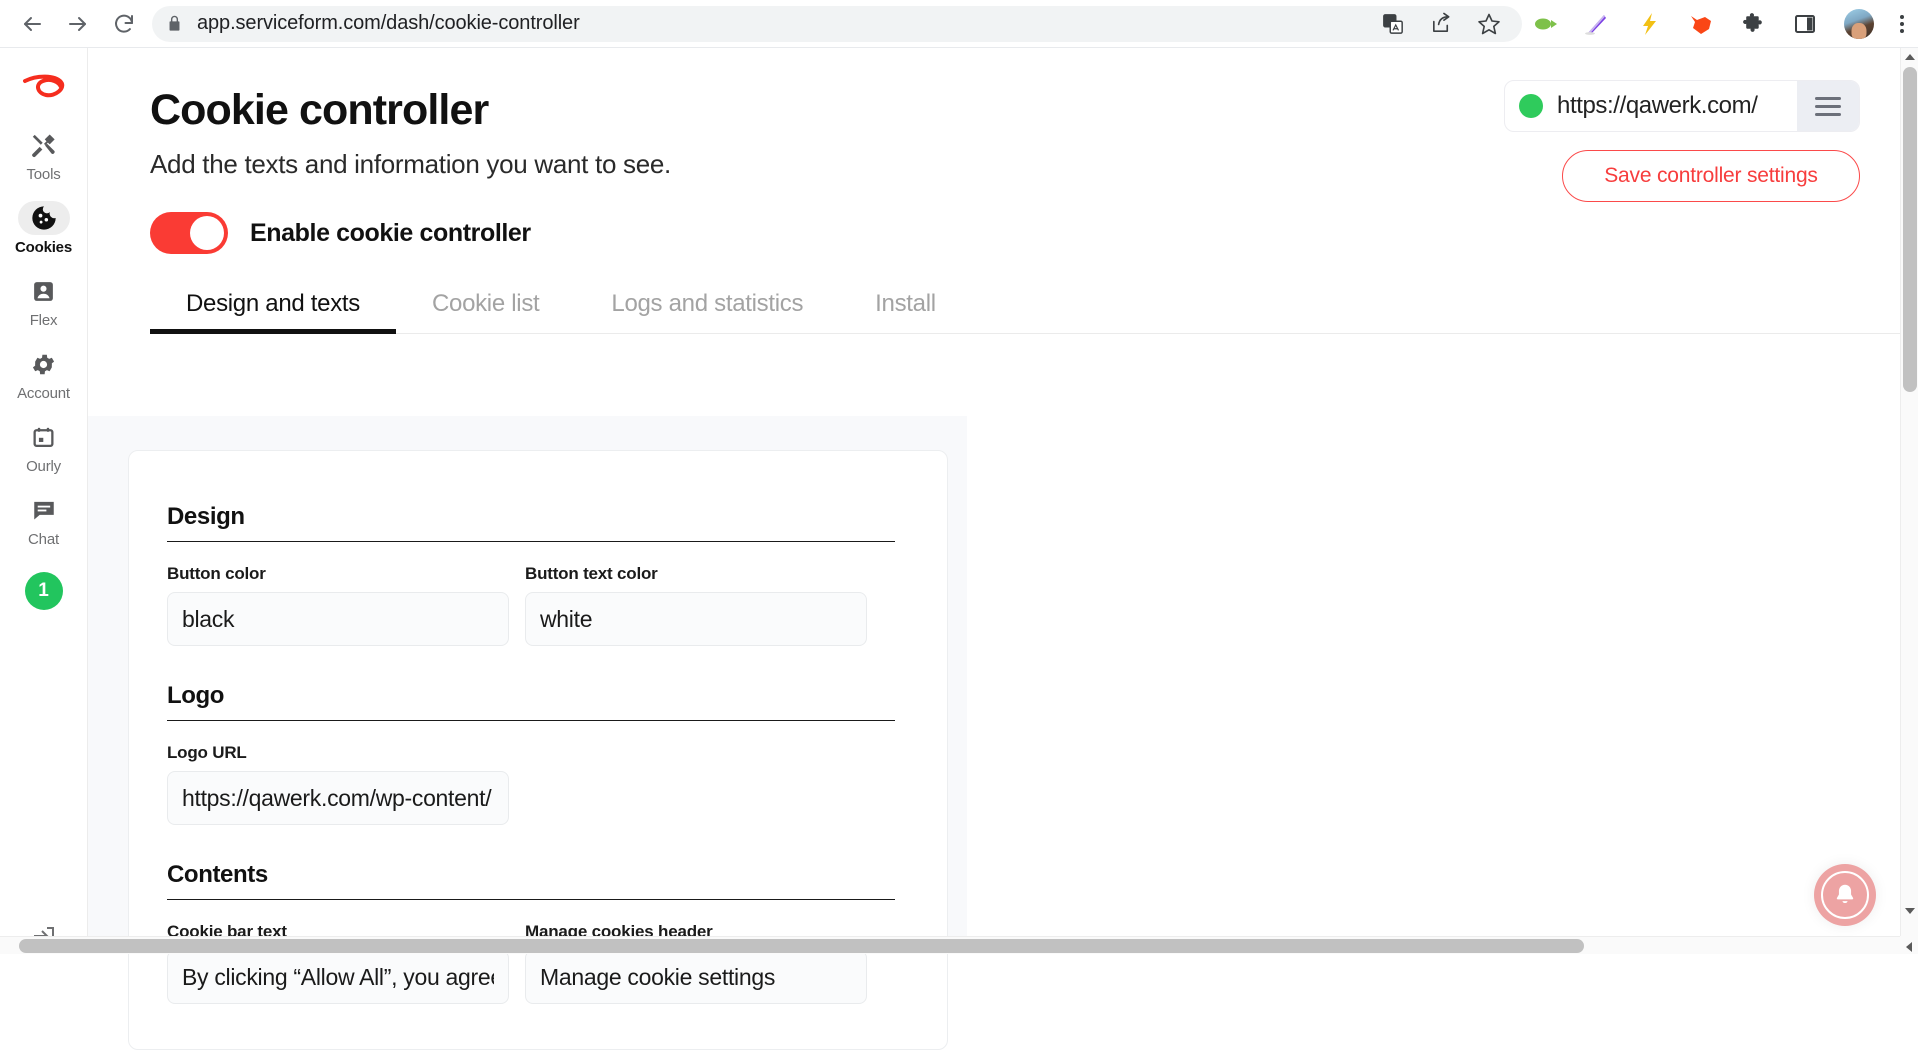 This screenshot has width=1918, height=1050. What do you see at coordinates (1545, 24) in the screenshot?
I see `loom-icon` at bounding box center [1545, 24].